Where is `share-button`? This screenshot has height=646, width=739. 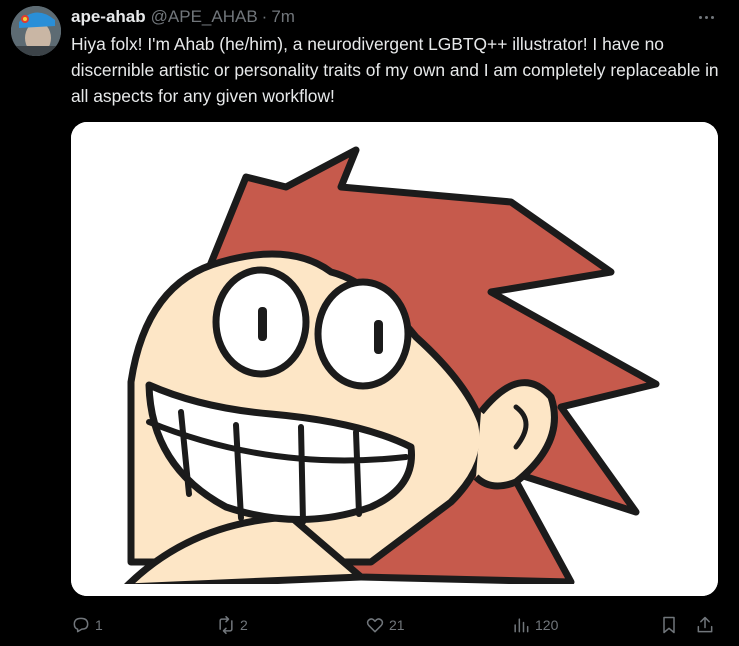
share-button is located at coordinates (705, 625).